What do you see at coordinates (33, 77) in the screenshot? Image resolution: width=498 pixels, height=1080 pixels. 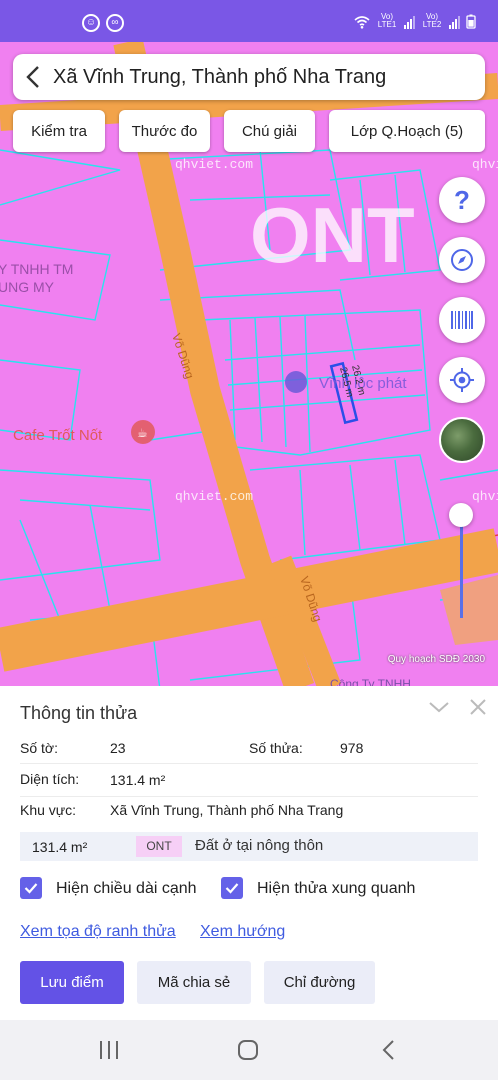 I see `back-icon` at bounding box center [33, 77].